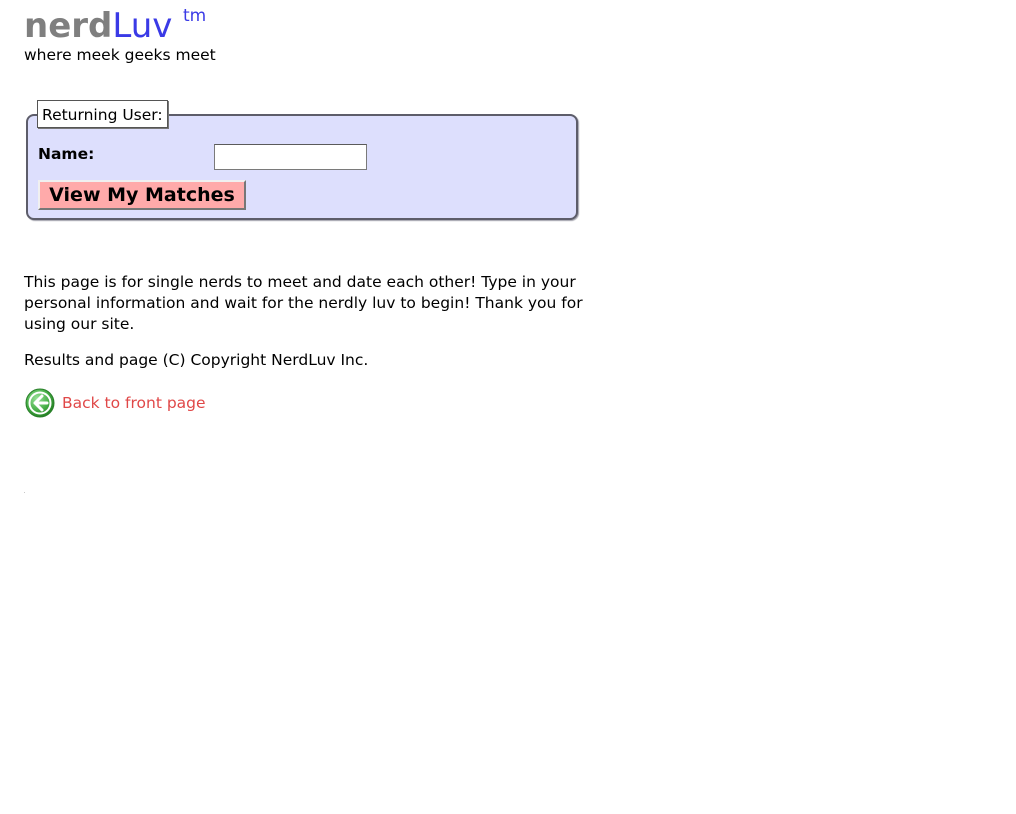  What do you see at coordinates (68, 26) in the screenshot?
I see `logo-nerd-text: nerd` at bounding box center [68, 26].